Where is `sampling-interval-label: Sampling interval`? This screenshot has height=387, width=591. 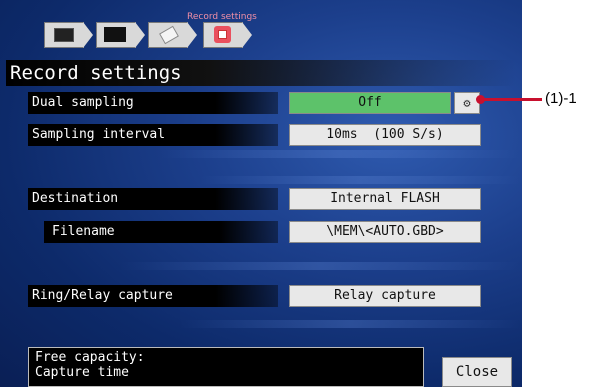
sampling-interval-label: Sampling interval is located at coordinates (153, 135).